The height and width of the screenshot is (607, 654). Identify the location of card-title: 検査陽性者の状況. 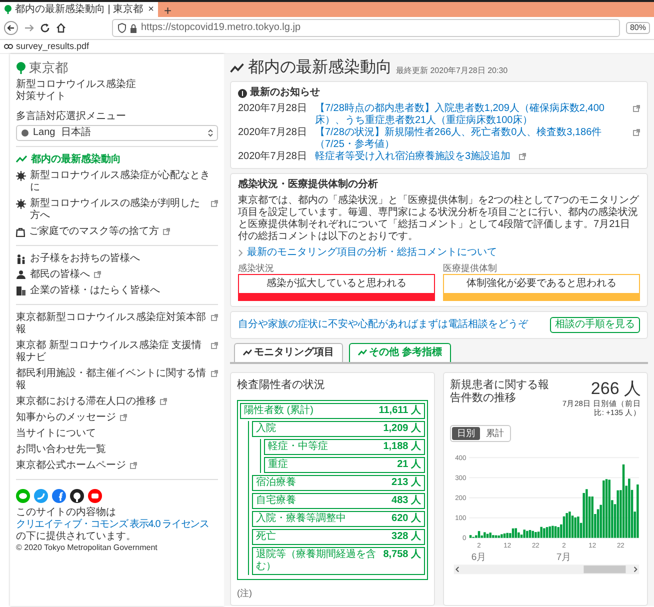
(281, 385).